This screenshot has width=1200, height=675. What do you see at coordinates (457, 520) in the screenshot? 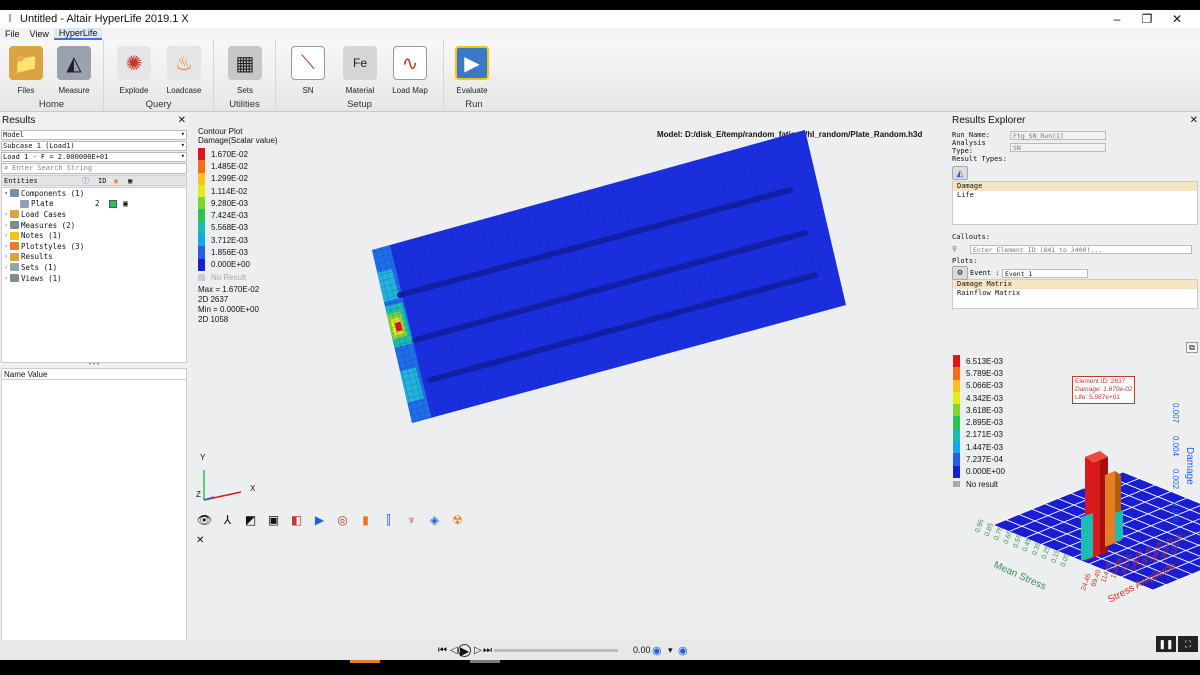
I see `tracking-icon: ☢` at bounding box center [457, 520].